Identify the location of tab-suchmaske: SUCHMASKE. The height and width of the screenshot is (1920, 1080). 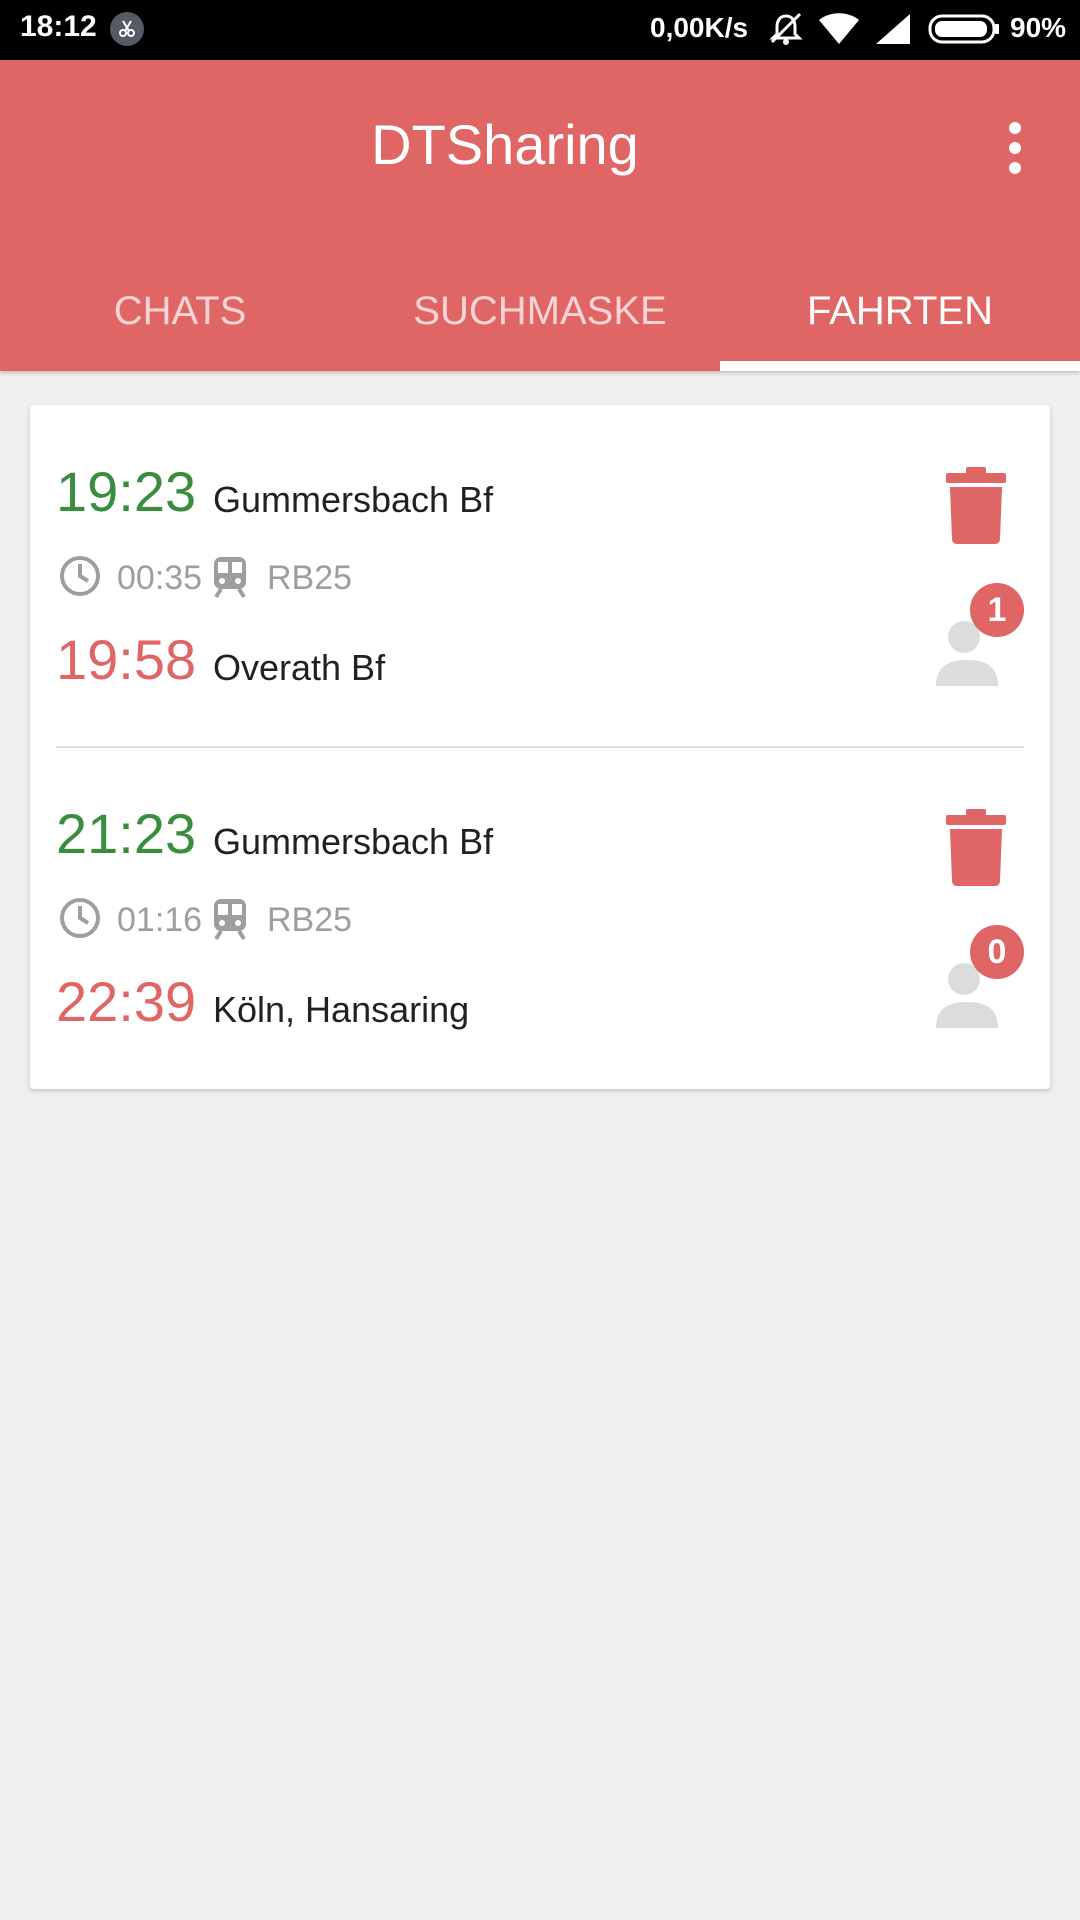
(540, 320).